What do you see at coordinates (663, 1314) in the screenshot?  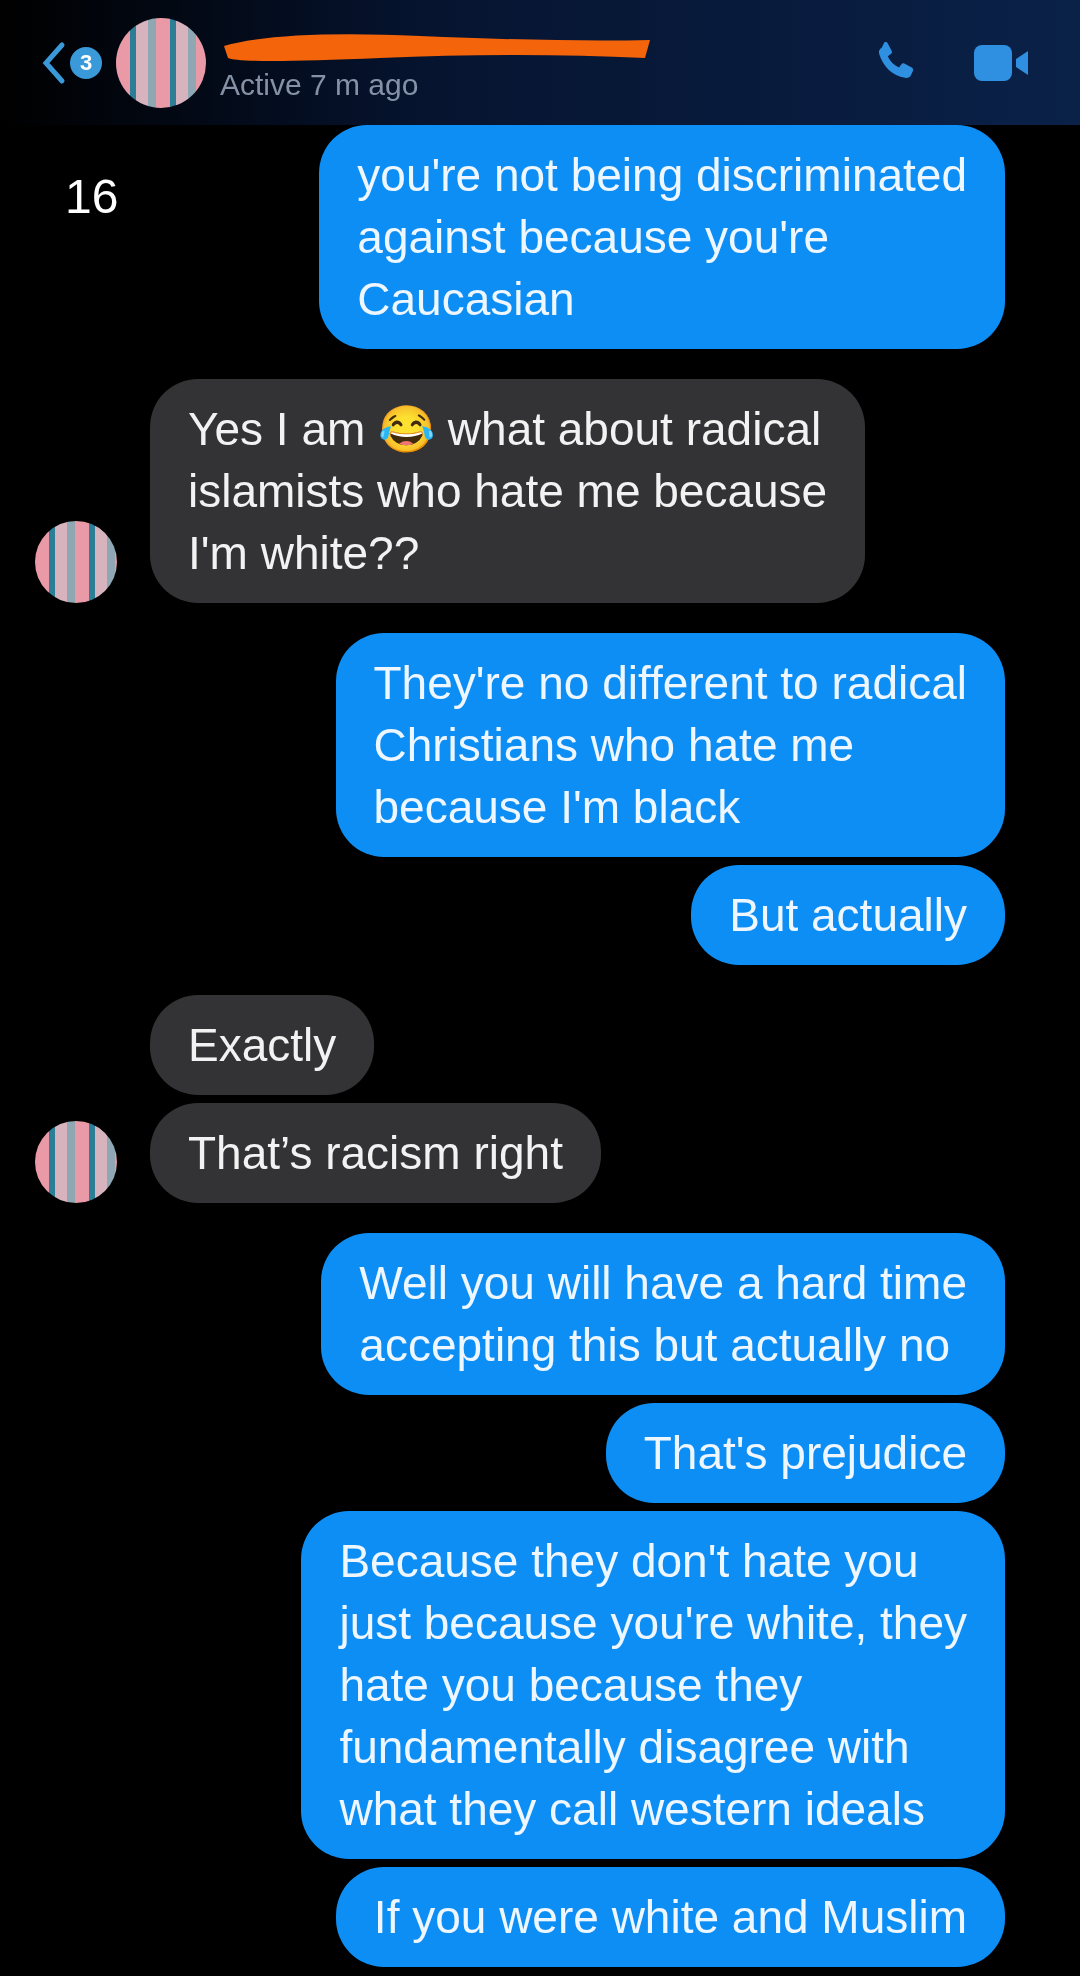 I see `sent-message: Well you will have a hard time accepting this but actually no` at bounding box center [663, 1314].